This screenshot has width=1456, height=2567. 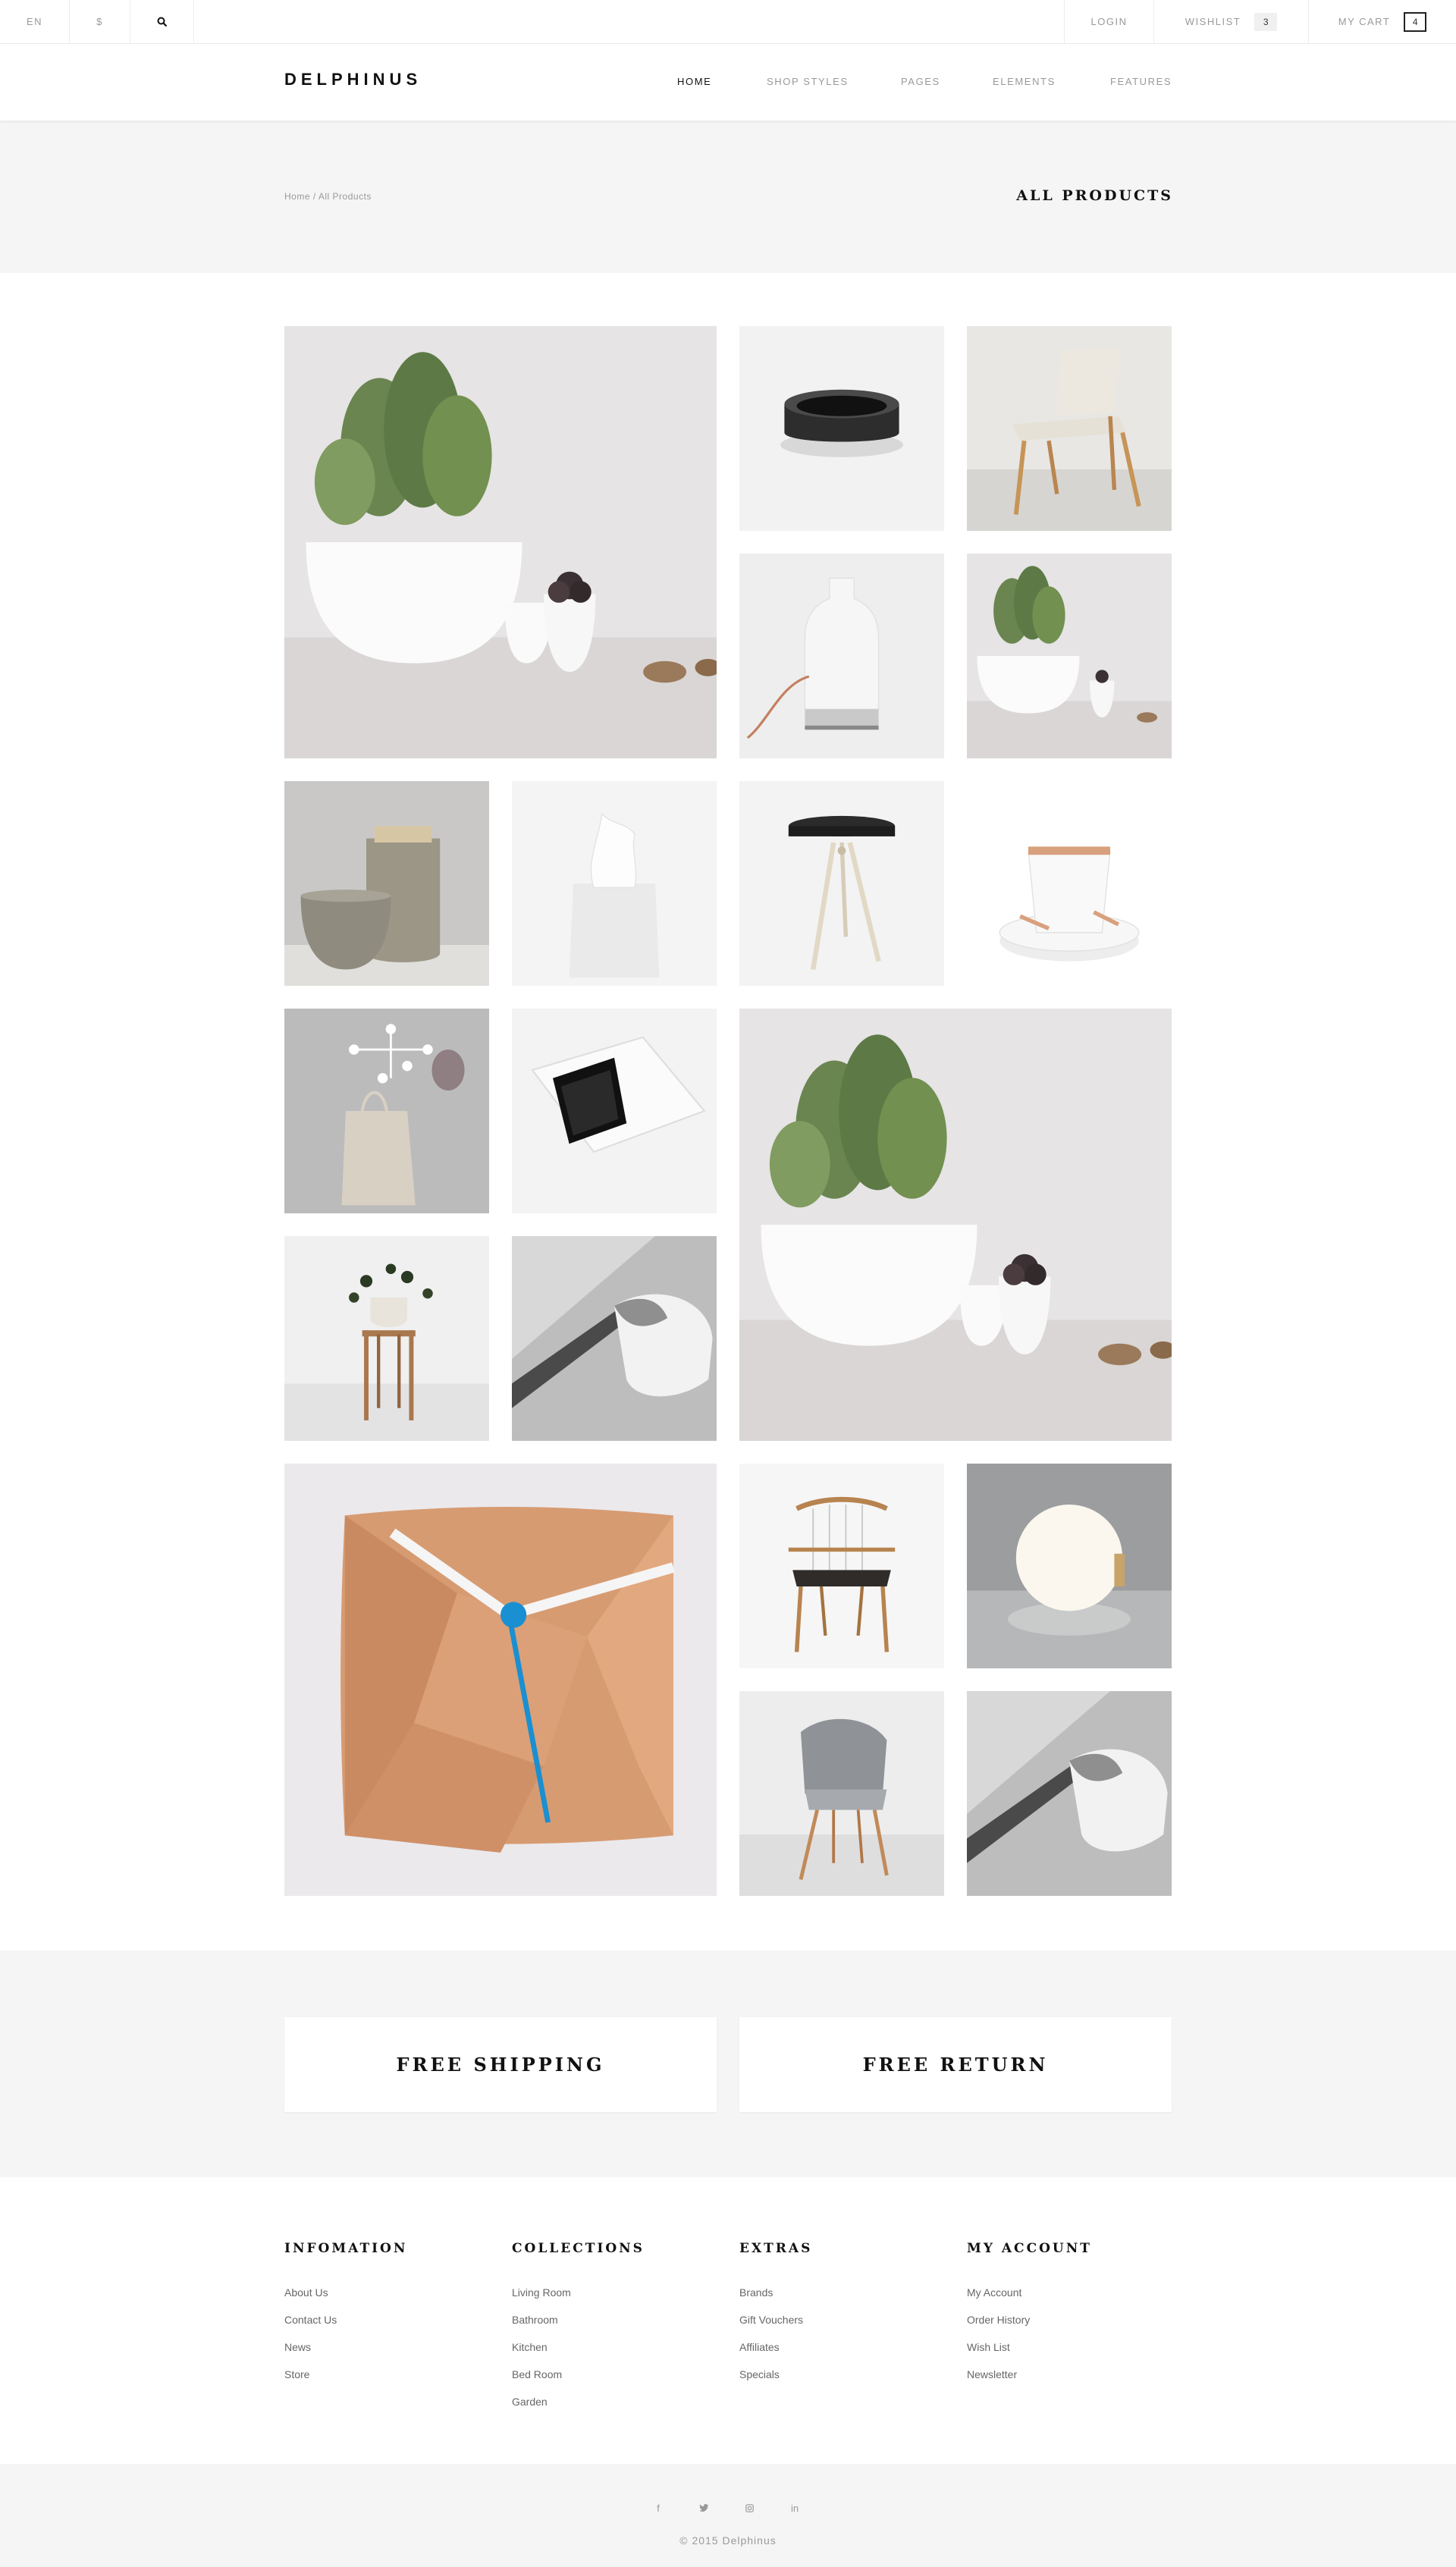 What do you see at coordinates (530, 2347) in the screenshot?
I see `footer-link-kitchen: Kitchen` at bounding box center [530, 2347].